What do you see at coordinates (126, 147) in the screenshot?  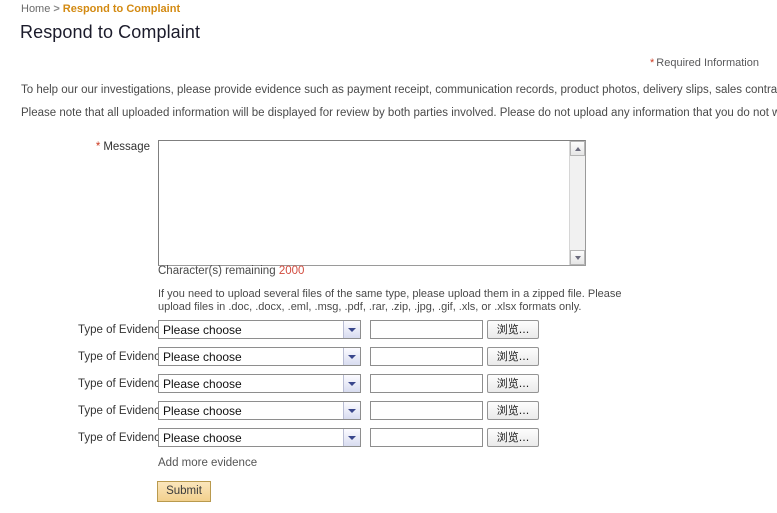 I see `message-label-text: Message` at bounding box center [126, 147].